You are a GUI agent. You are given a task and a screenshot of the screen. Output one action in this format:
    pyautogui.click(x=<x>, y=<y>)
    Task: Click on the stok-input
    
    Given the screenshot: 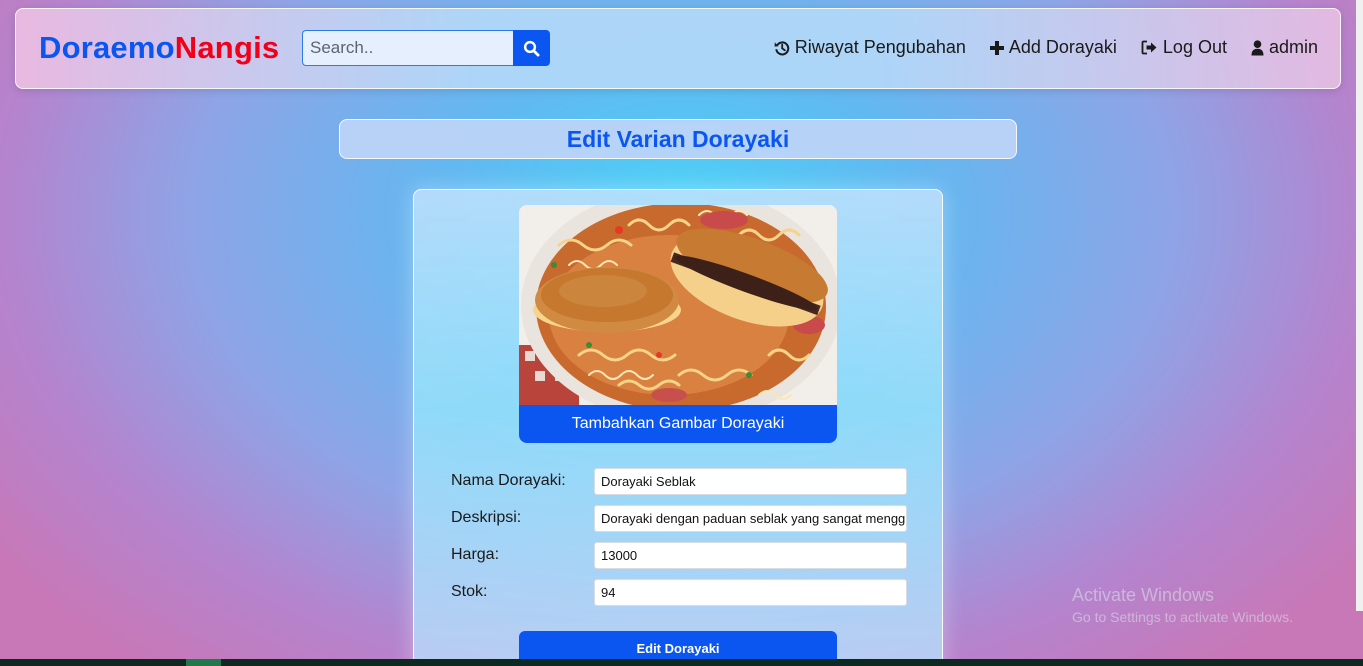 What is the action you would take?
    pyautogui.click(x=750, y=592)
    